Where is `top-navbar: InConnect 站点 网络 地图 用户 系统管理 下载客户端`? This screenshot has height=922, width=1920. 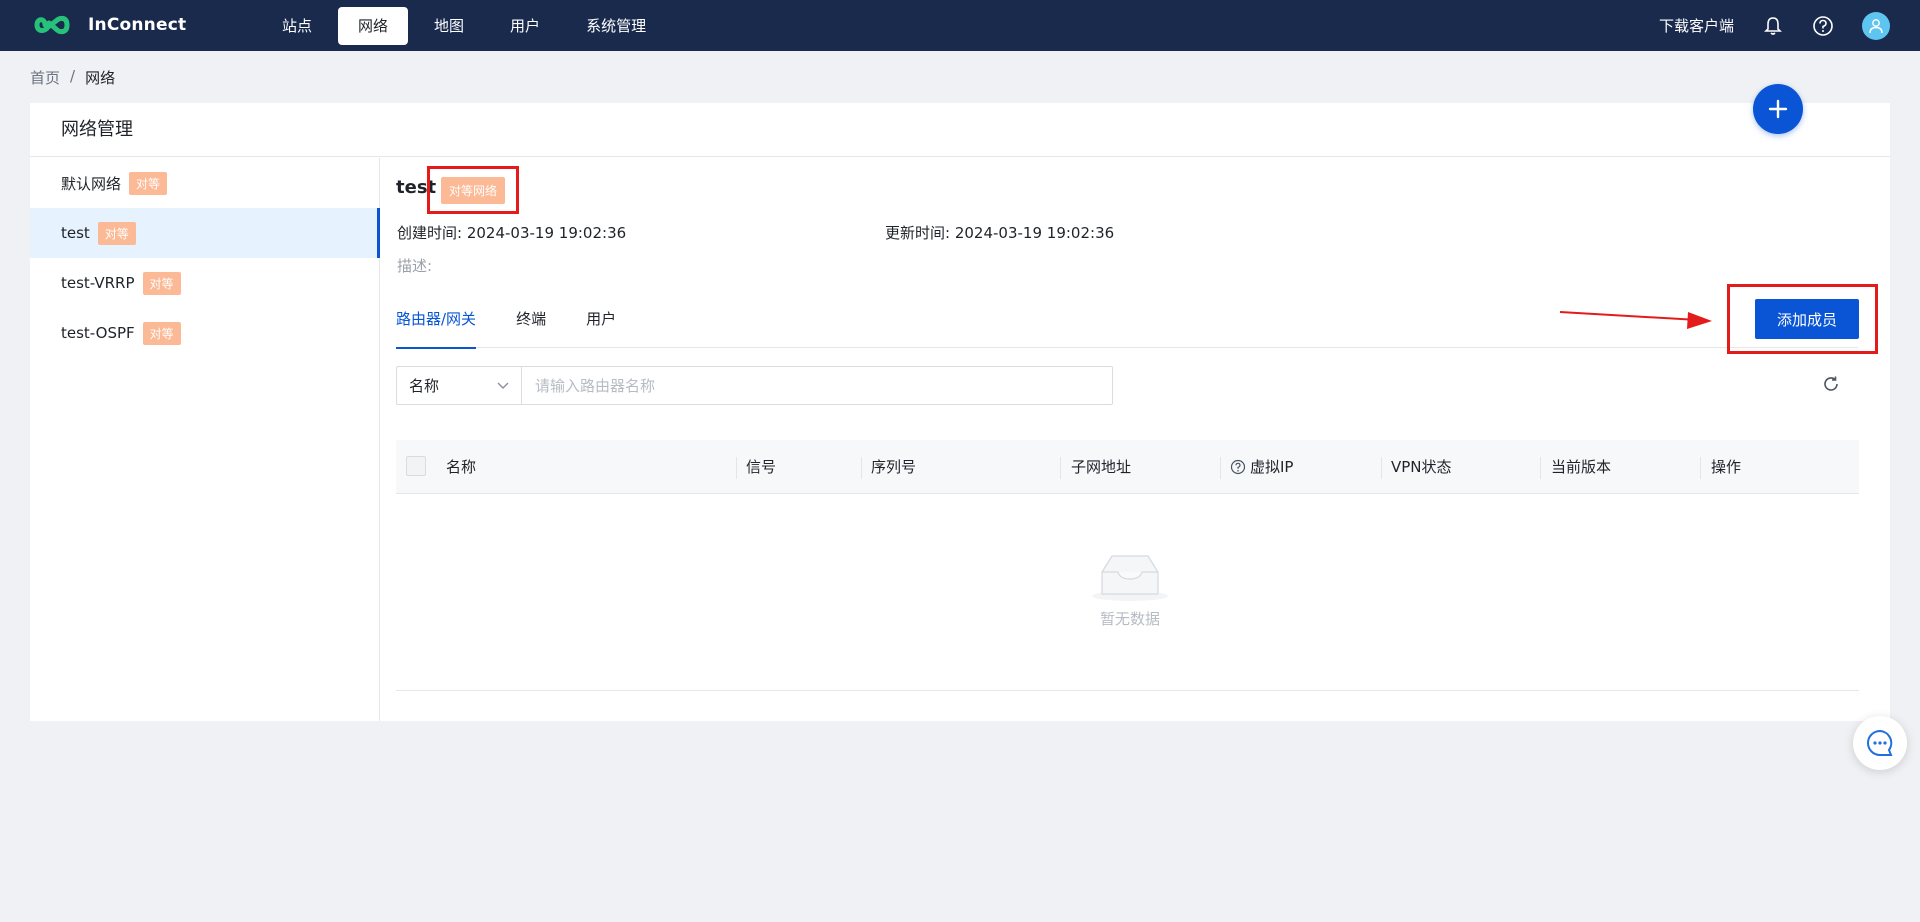
top-navbar: InConnect 站点 网络 地图 用户 系统管理 下载客户端 is located at coordinates (960, 25).